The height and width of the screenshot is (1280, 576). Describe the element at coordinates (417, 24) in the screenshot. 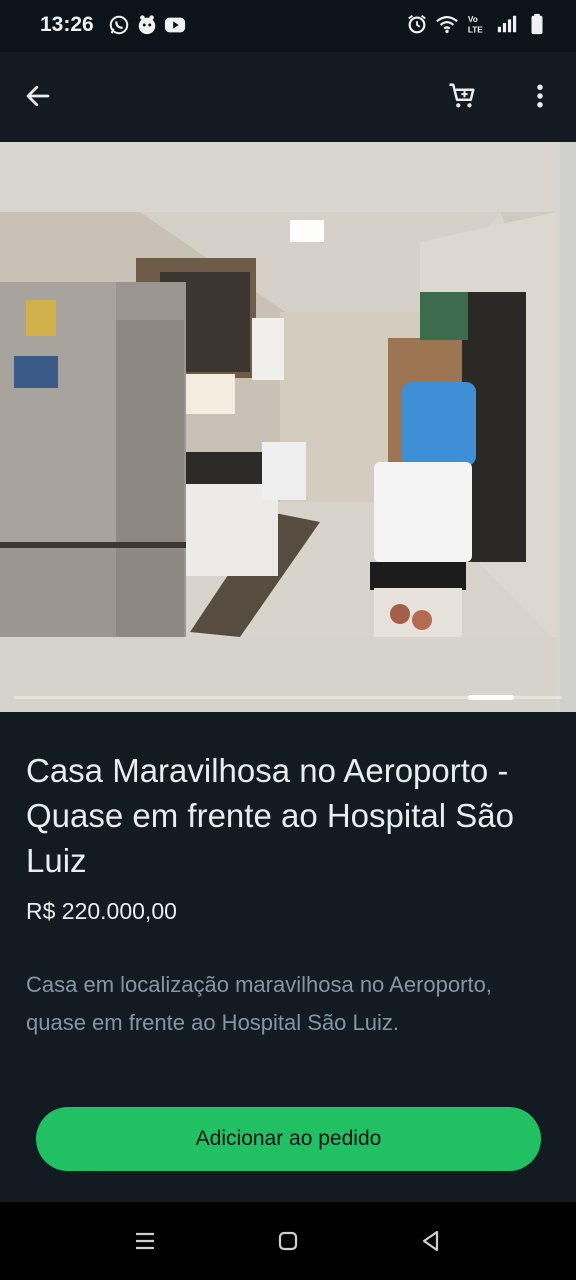

I see `alarm-icon` at that location.